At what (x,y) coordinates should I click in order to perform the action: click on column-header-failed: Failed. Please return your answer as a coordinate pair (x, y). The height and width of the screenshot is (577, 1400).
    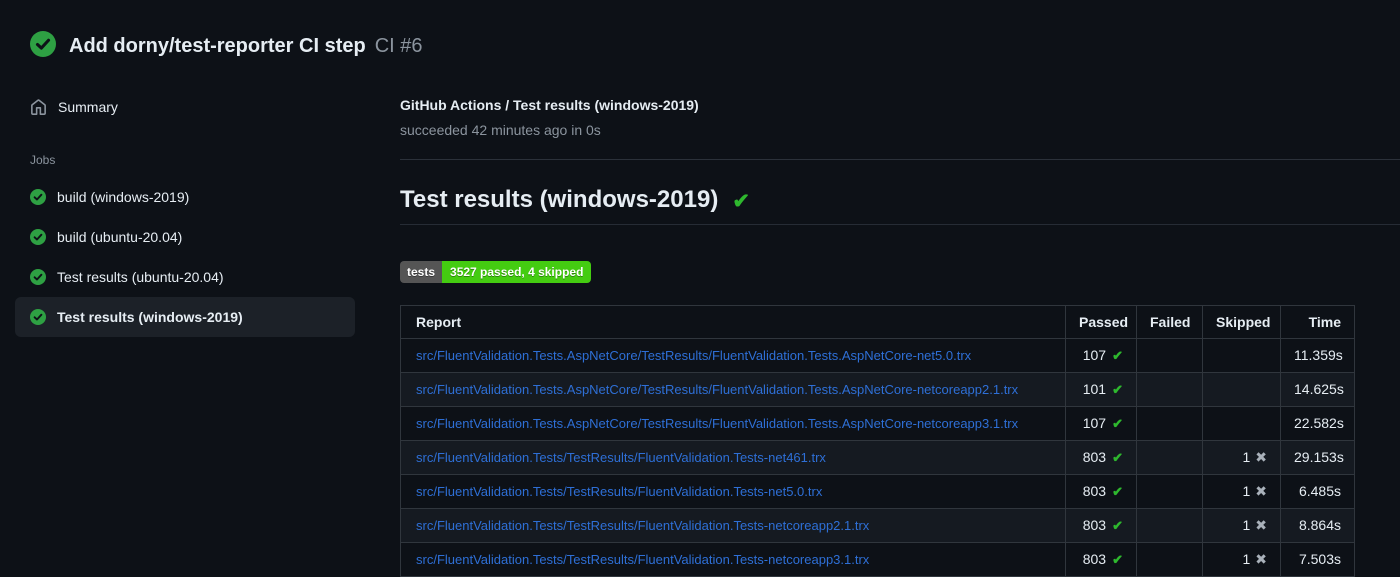
    Looking at the image, I should click on (1169, 321).